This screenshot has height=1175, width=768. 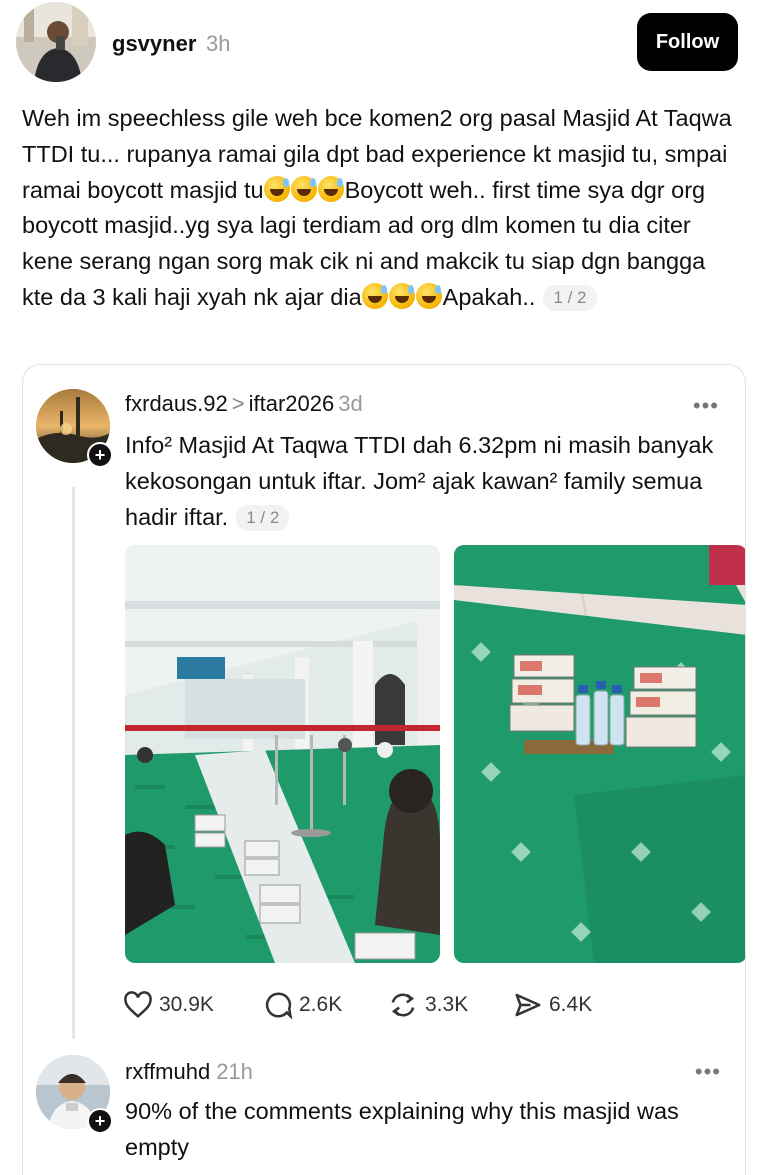 What do you see at coordinates (73, 763) in the screenshot?
I see `thread-line` at bounding box center [73, 763].